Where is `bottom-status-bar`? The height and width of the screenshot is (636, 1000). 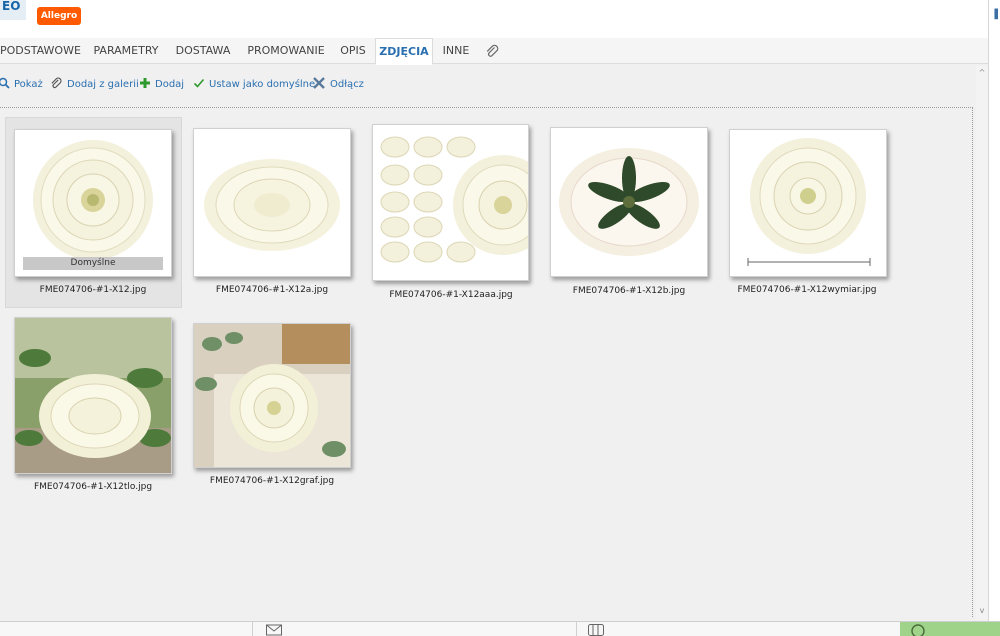 bottom-status-bar is located at coordinates (500, 628).